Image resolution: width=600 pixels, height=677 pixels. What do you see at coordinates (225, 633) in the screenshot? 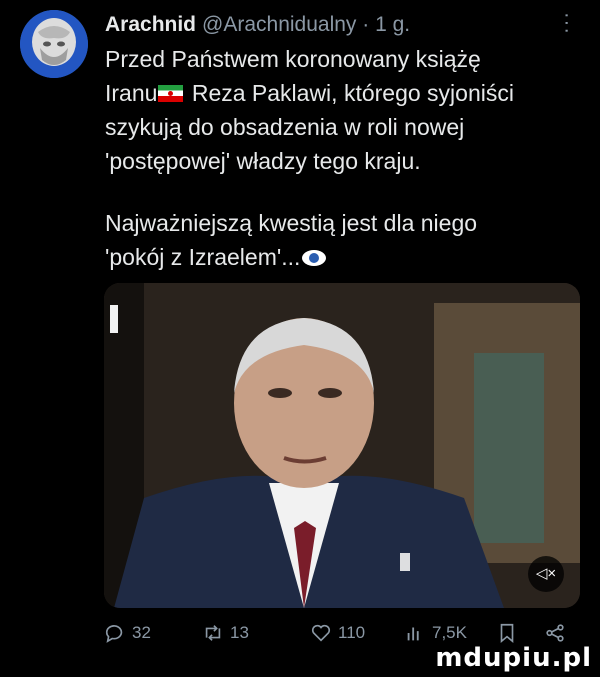
I see `retweet-button: 13` at bounding box center [225, 633].